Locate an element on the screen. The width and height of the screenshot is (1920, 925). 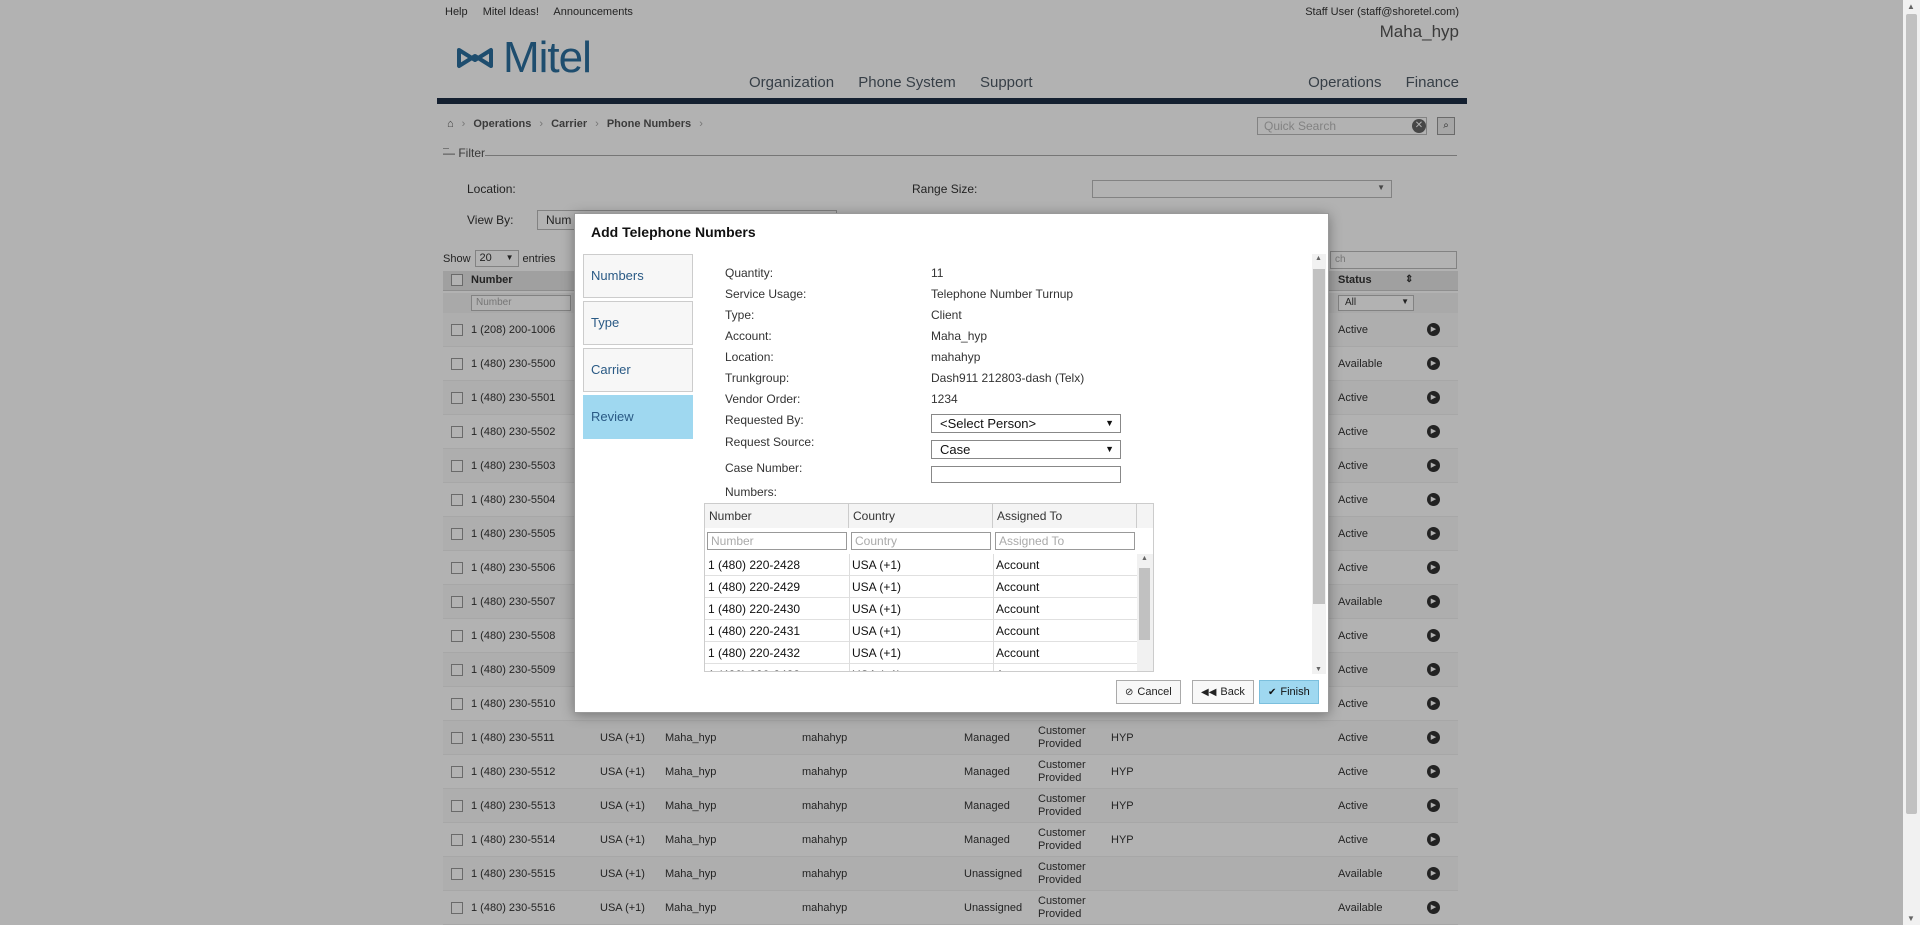
grid-cell-number: 1 (480) 220-2429 is located at coordinates (754, 587).